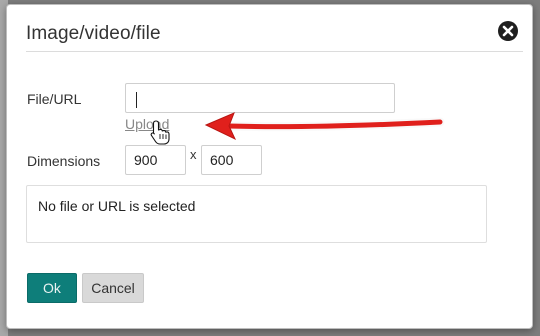  What do you see at coordinates (113, 288) in the screenshot?
I see `cancel-button: Cancel` at bounding box center [113, 288].